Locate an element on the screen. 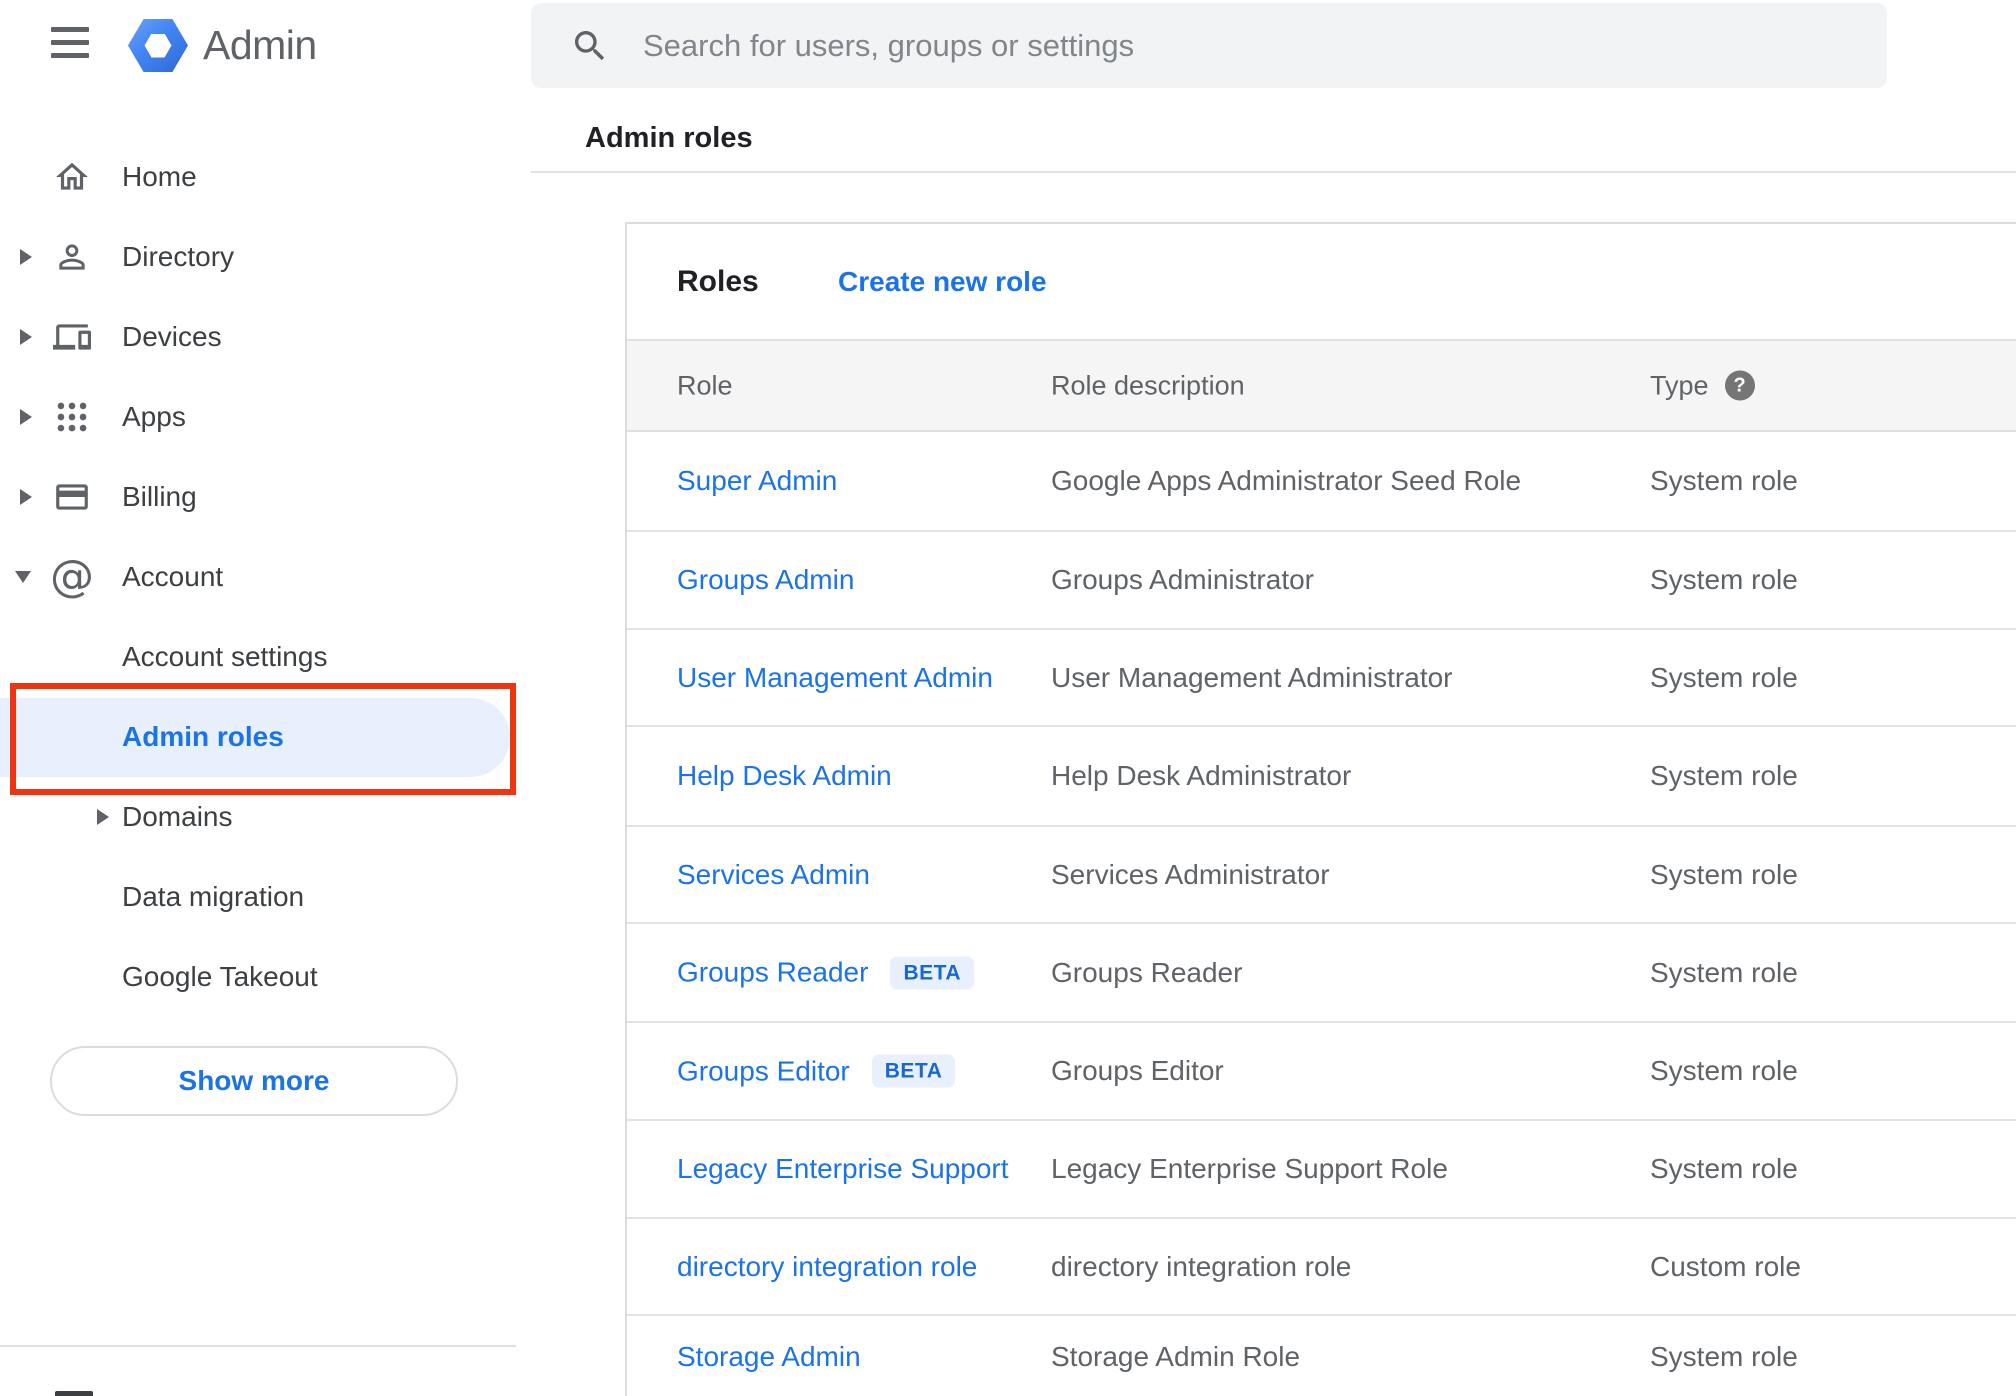  person-icon is located at coordinates (72, 257).